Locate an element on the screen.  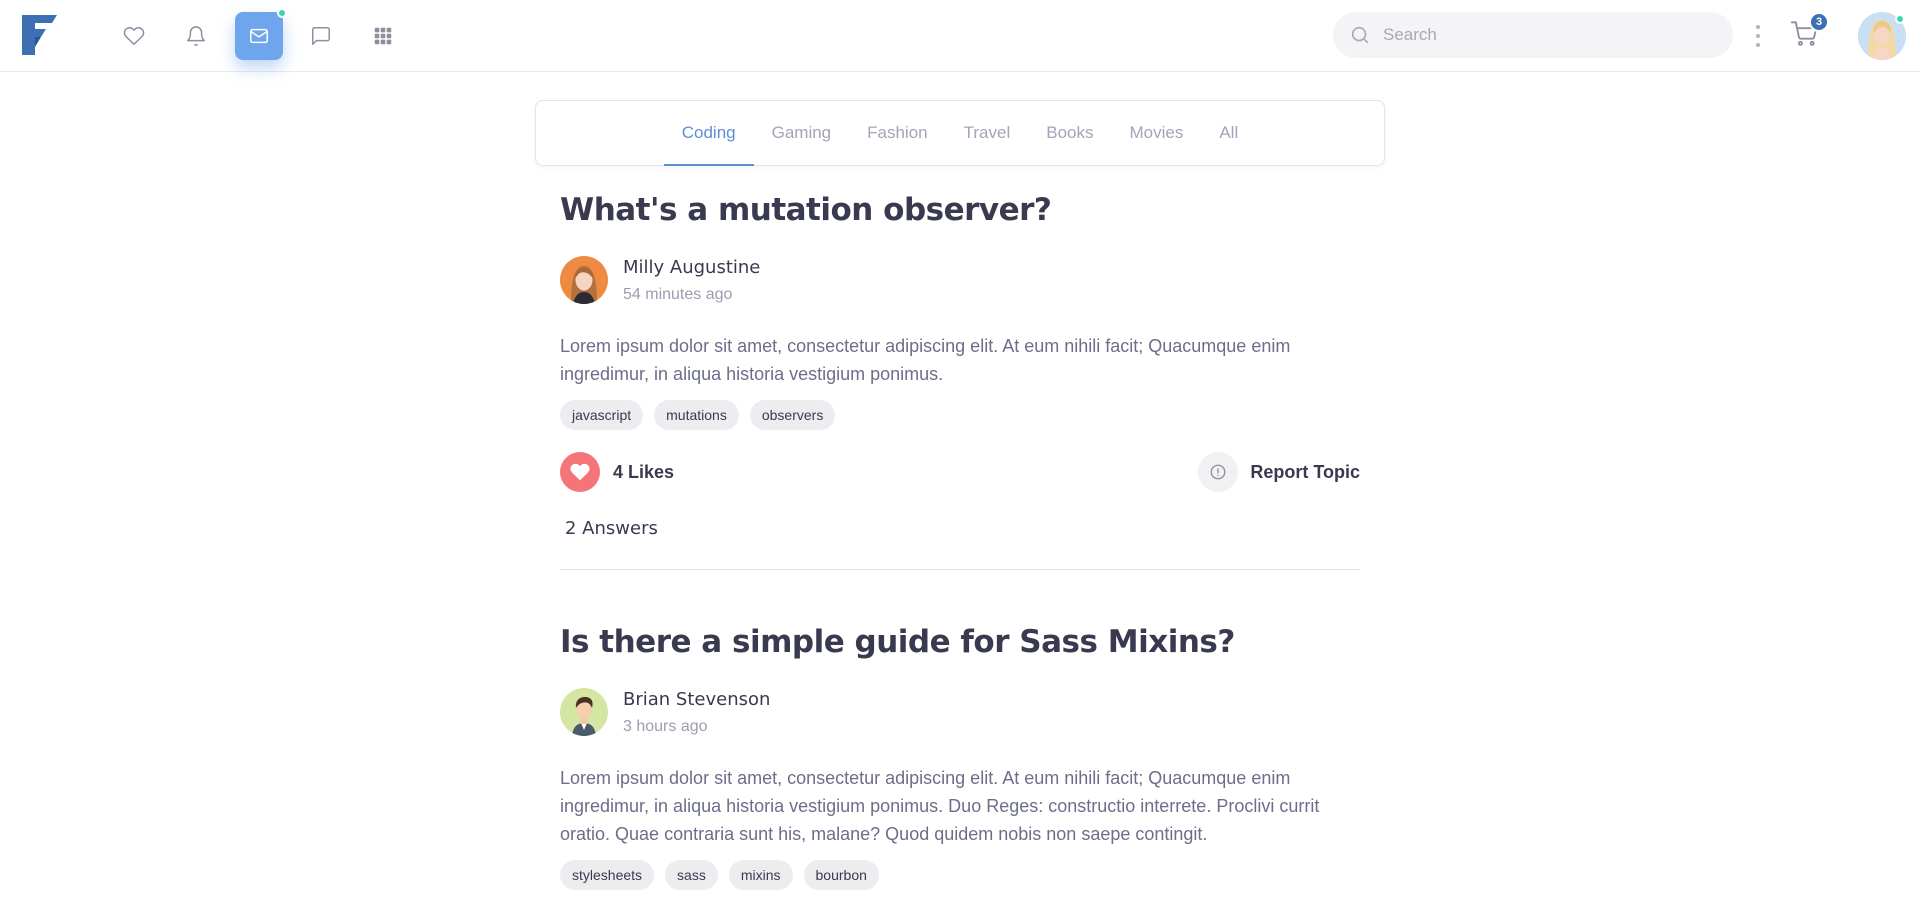
answers-count-link: 2 Answers is located at coordinates (962, 528).